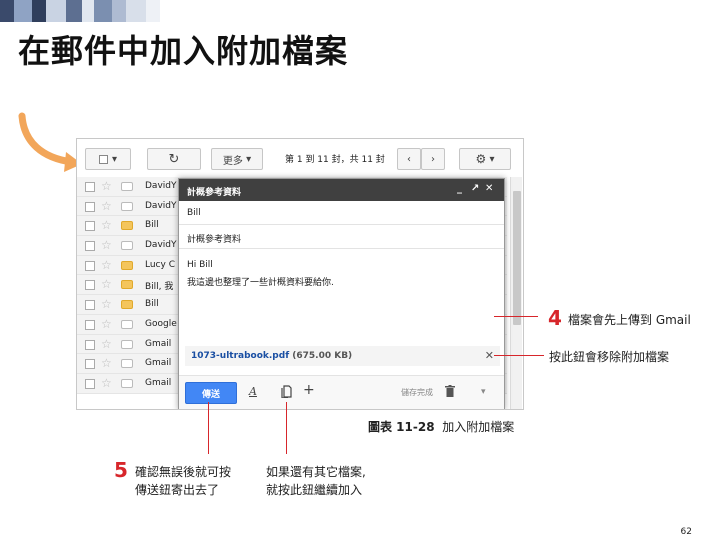 The width and height of the screenshot is (720, 540). What do you see at coordinates (159, 287) in the screenshot?
I see `row-sender: Bill, 我` at bounding box center [159, 287].